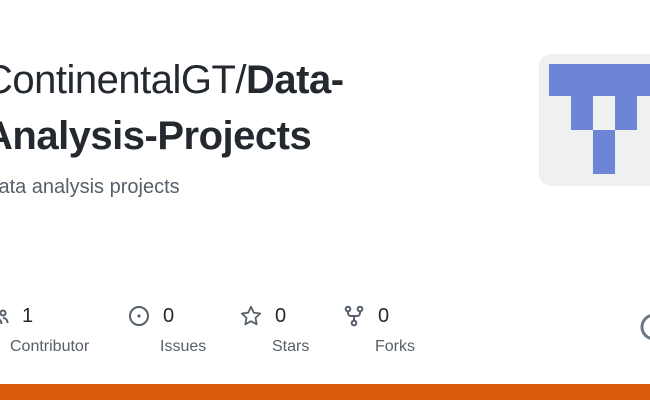 The image size is (650, 400). Describe the element at coordinates (5, 316) in the screenshot. I see `people-icon` at that location.